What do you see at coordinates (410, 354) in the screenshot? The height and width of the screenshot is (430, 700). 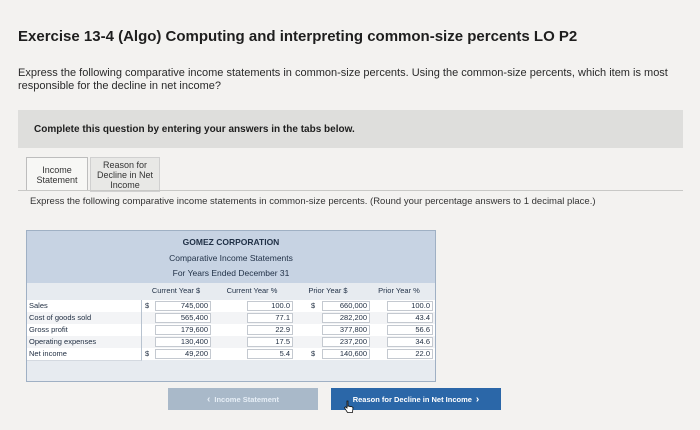 I see `prior-year-percent-input: 22.0` at bounding box center [410, 354].